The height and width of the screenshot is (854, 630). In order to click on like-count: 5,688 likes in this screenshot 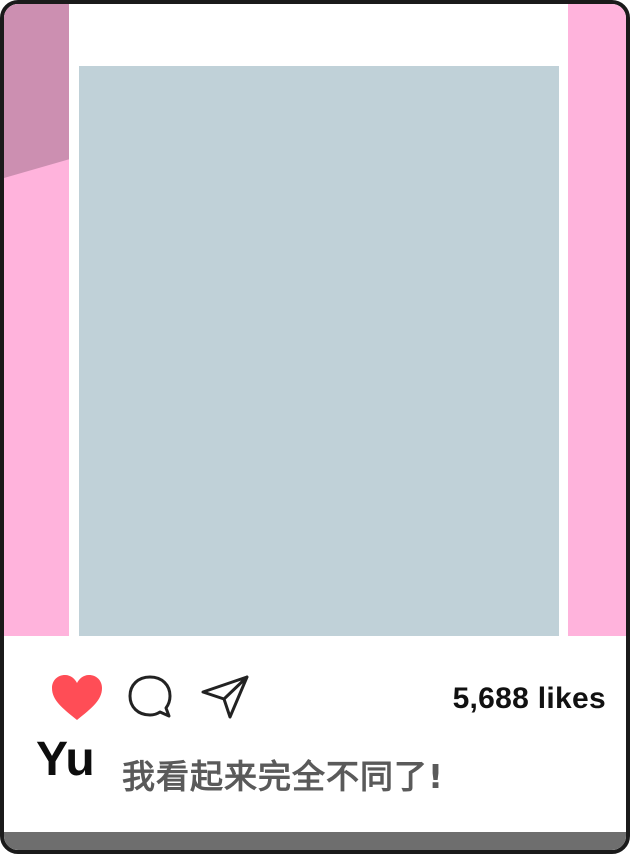, I will do `click(529, 699)`.